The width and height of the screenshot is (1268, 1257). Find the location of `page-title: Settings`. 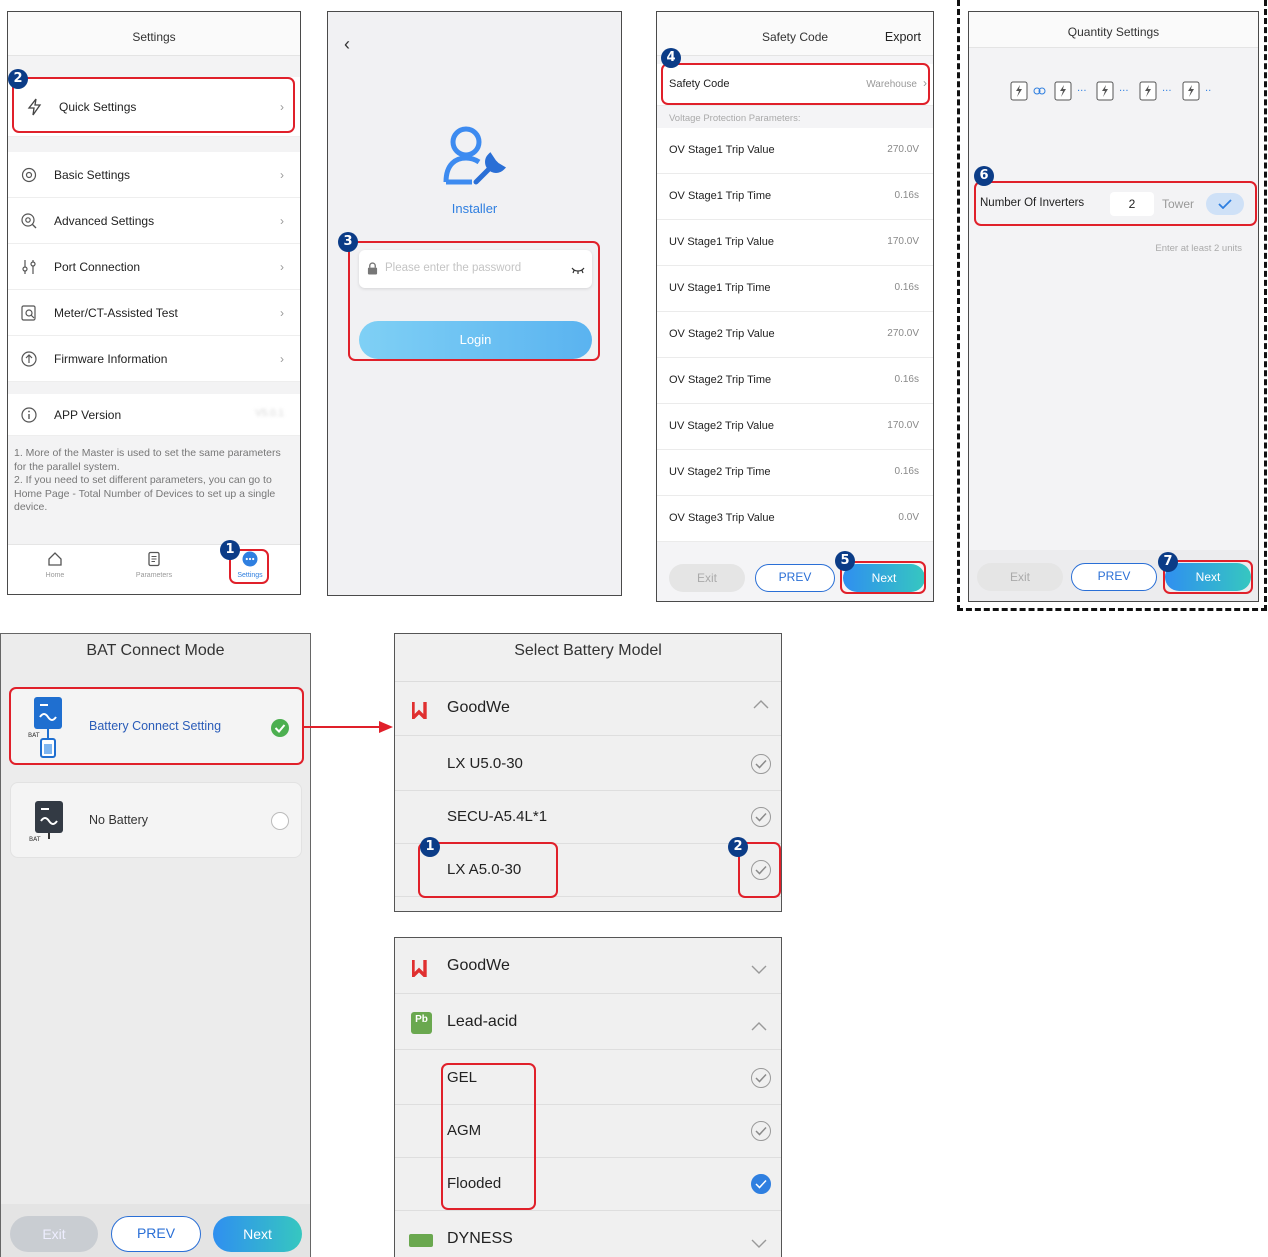

page-title: Settings is located at coordinates (154, 34).